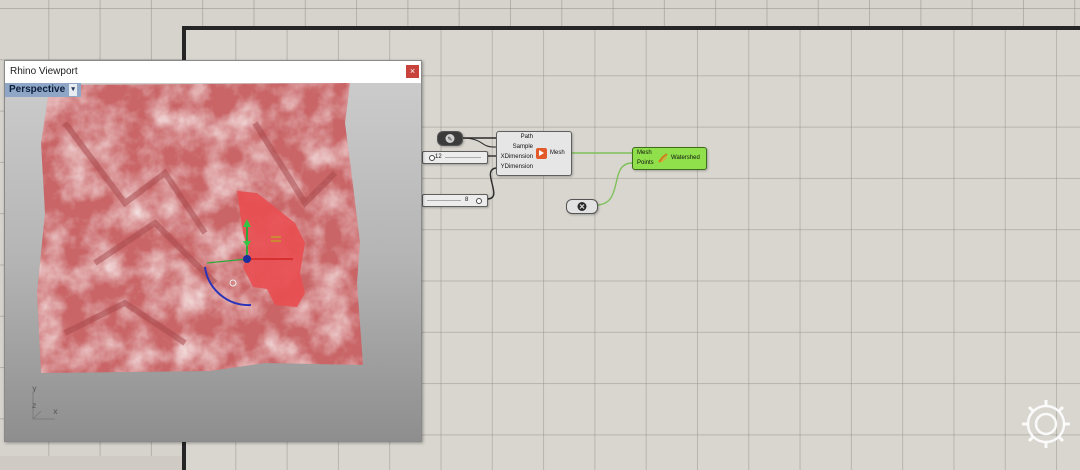  I want to click on axis-z-label: z, so click(34, 405).